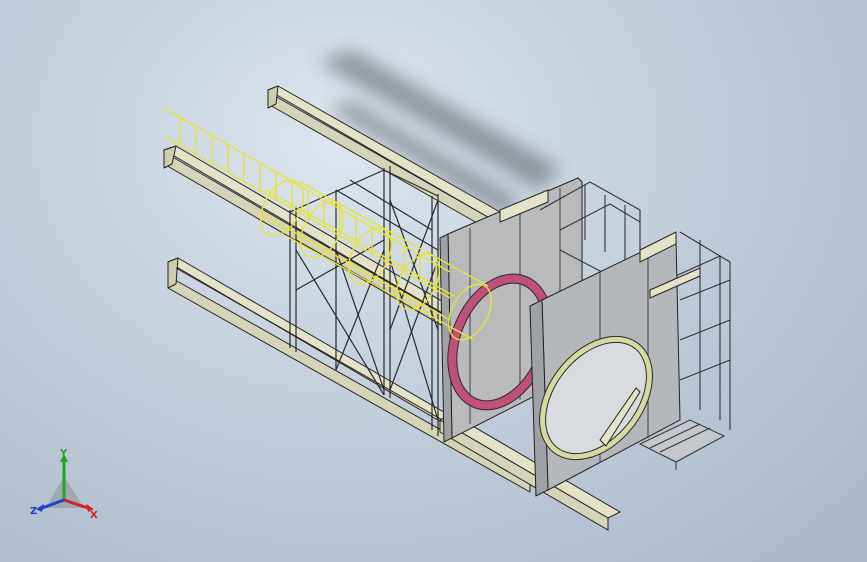 The height and width of the screenshot is (562, 867). I want to click on x-axis-label: X, so click(94, 515).